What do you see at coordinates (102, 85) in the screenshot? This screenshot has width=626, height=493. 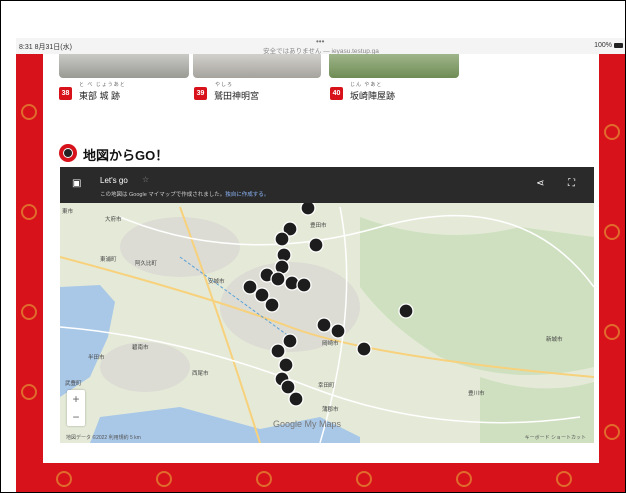 I see `site-ruby: と べ じょうあと` at bounding box center [102, 85].